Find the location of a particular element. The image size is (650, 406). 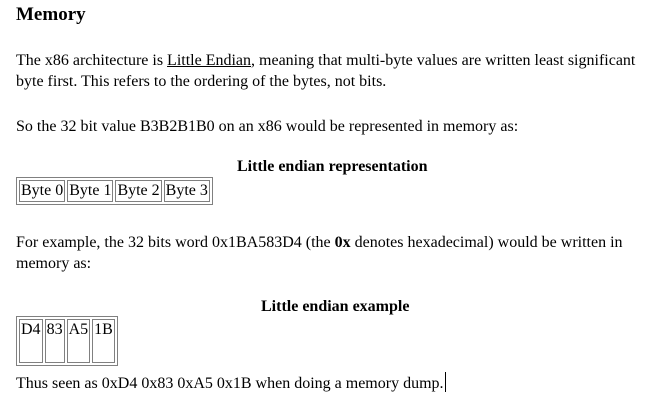

text-cursor is located at coordinates (445, 382).